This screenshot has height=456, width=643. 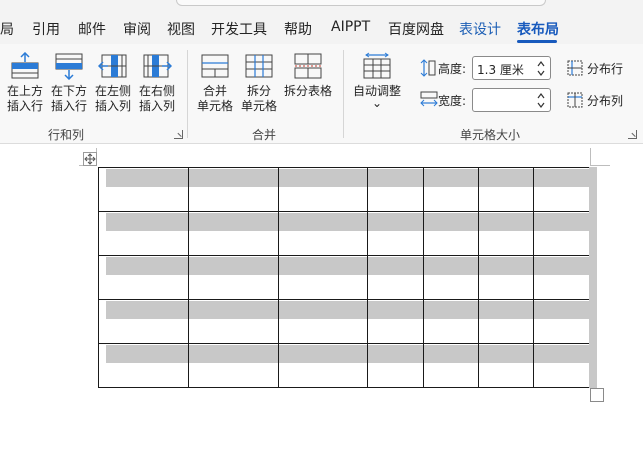 I want to click on insert-column-left-icon, so click(x=112, y=66).